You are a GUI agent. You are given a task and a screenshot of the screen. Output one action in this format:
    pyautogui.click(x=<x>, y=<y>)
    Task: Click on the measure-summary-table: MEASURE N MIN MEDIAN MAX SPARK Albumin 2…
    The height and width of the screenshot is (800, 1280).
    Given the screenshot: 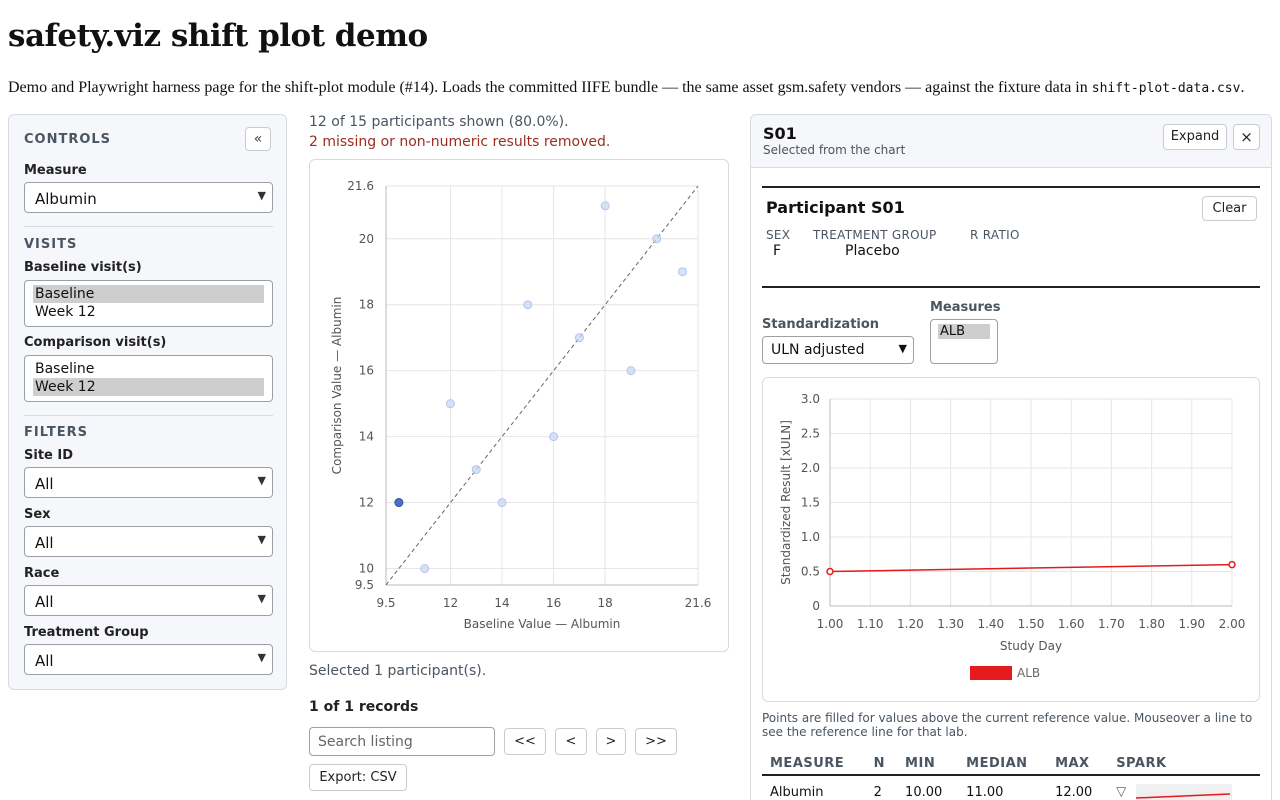 What is the action you would take?
    pyautogui.click(x=1011, y=776)
    